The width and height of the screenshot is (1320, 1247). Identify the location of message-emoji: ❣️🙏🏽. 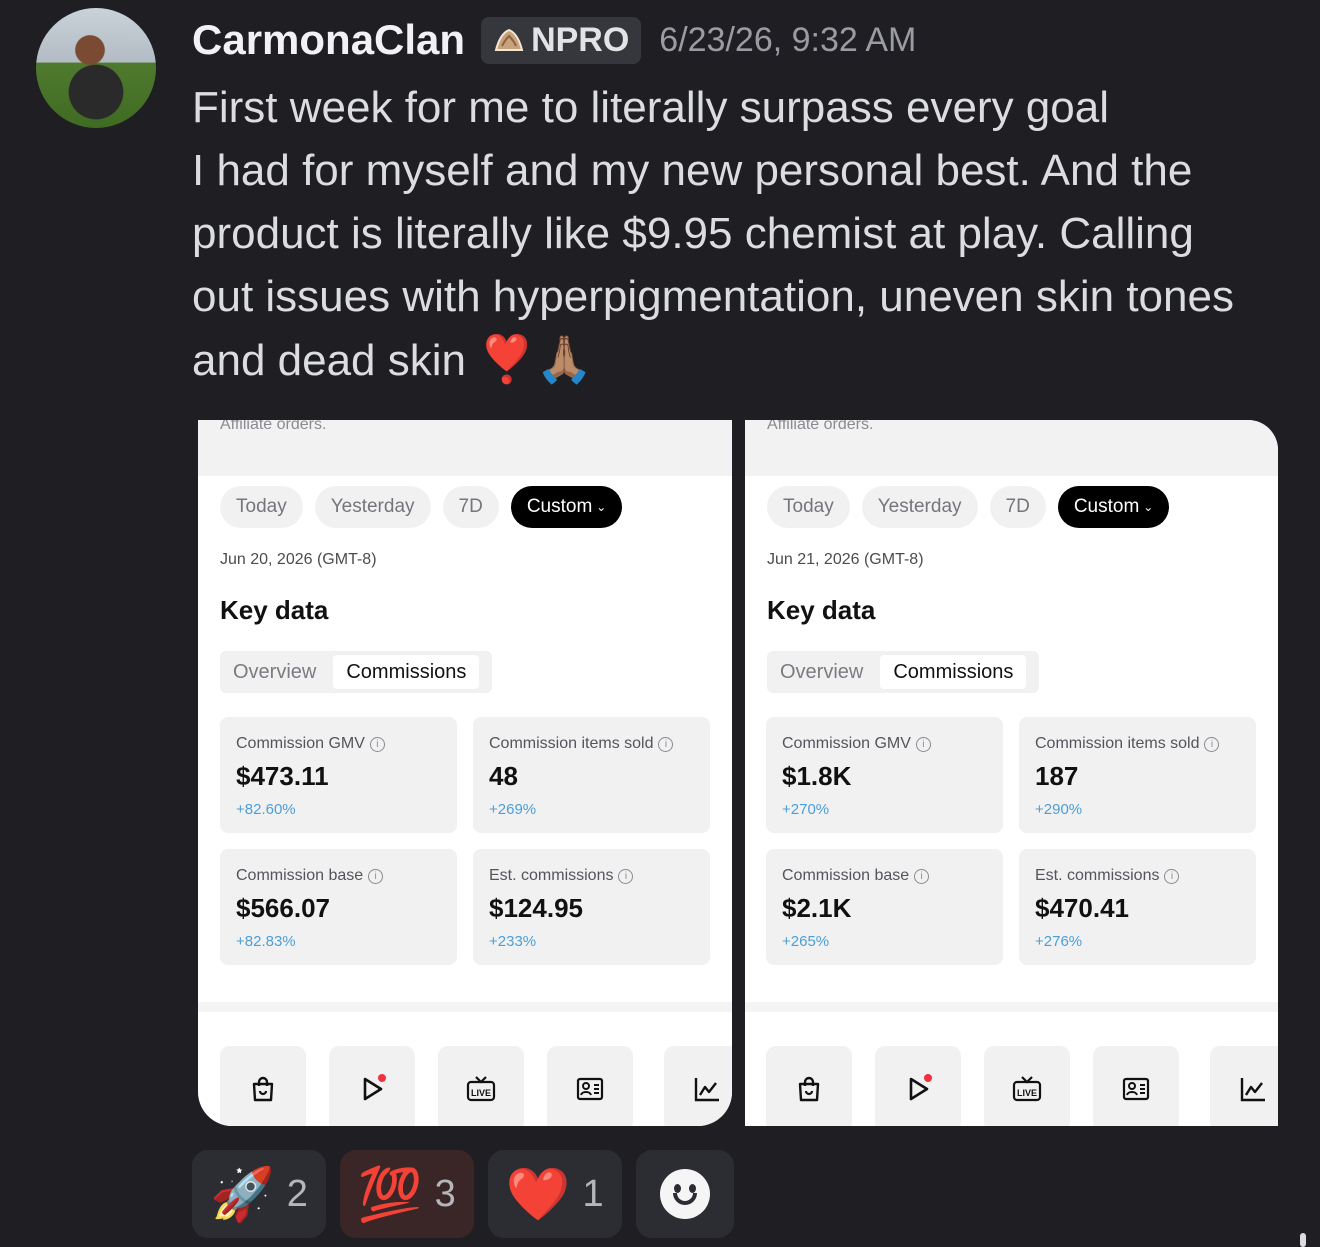
(535, 359).